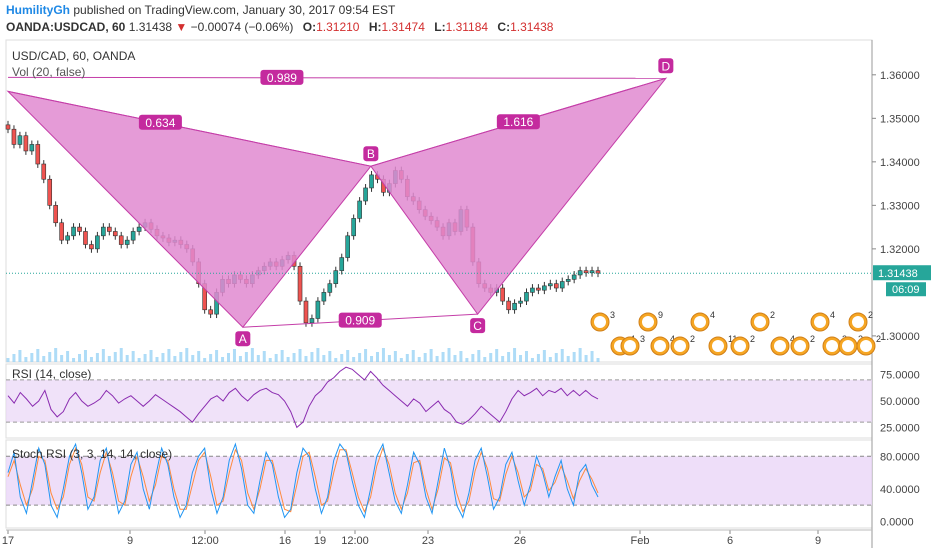  I want to click on stoch-tick-label: 40.0000, so click(900, 490).